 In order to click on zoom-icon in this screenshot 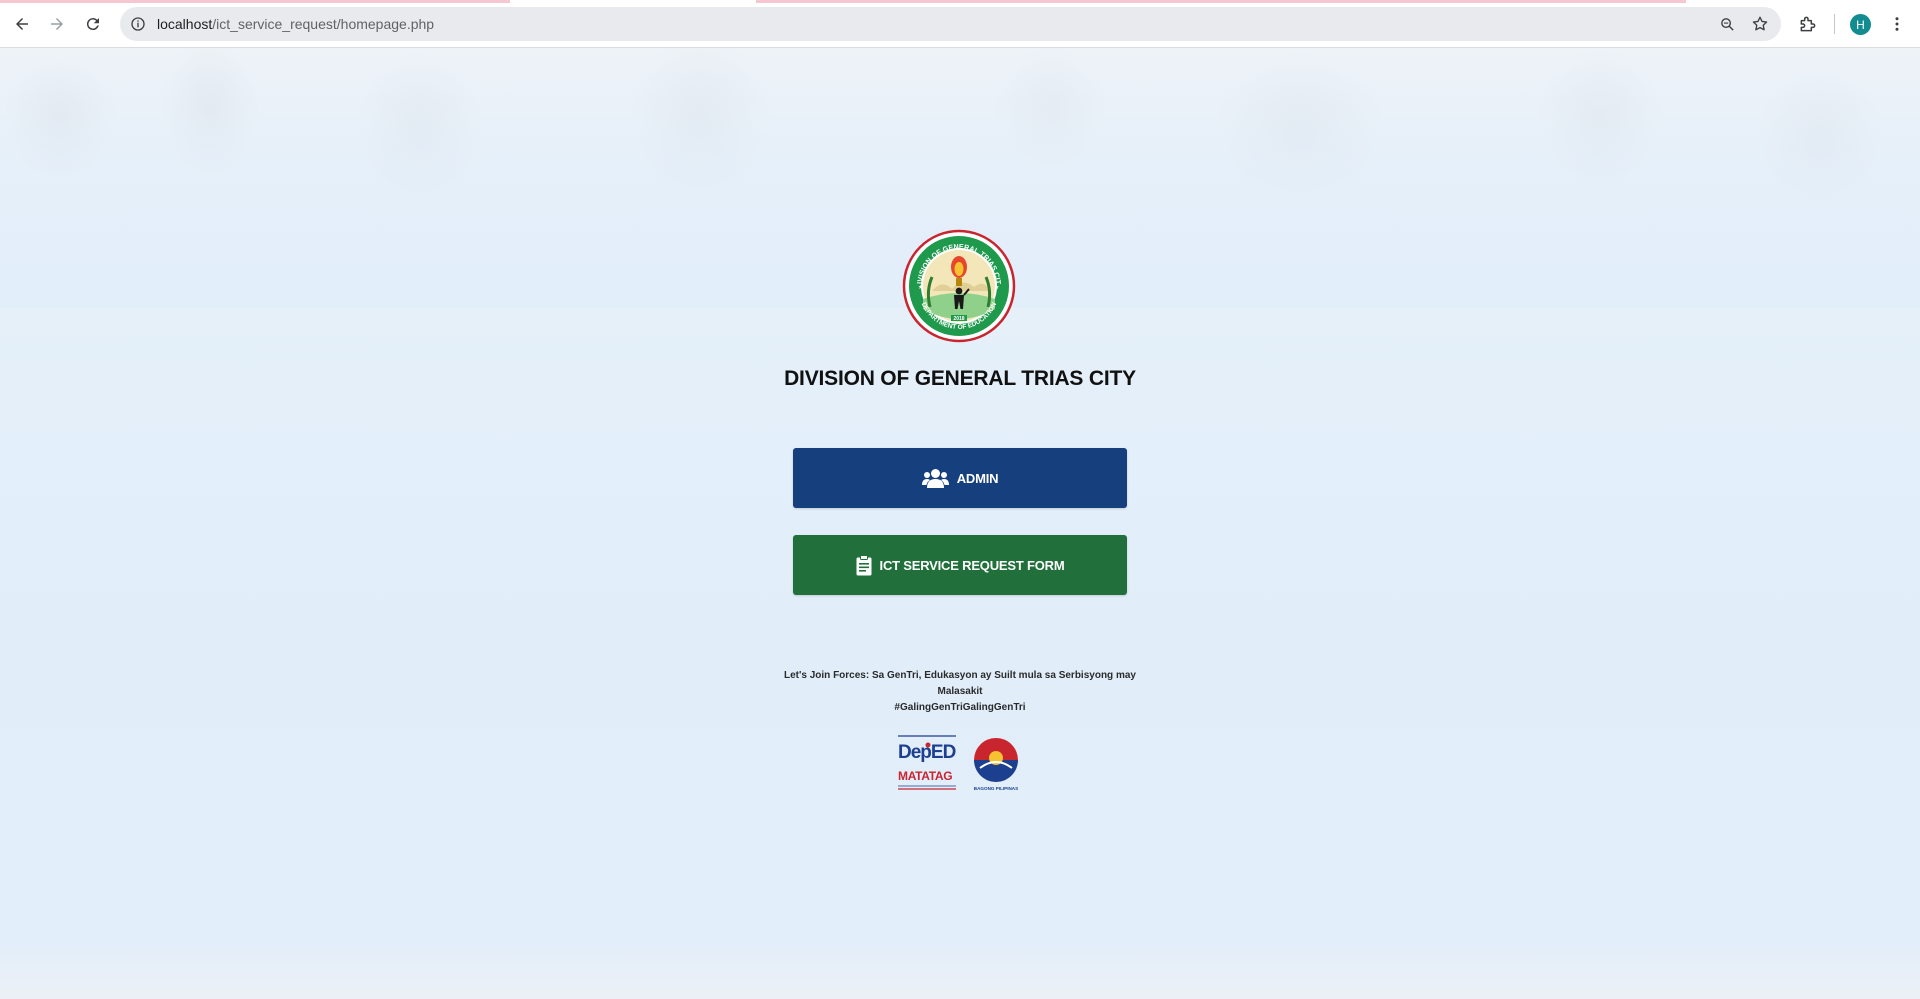, I will do `click(1727, 24)`.